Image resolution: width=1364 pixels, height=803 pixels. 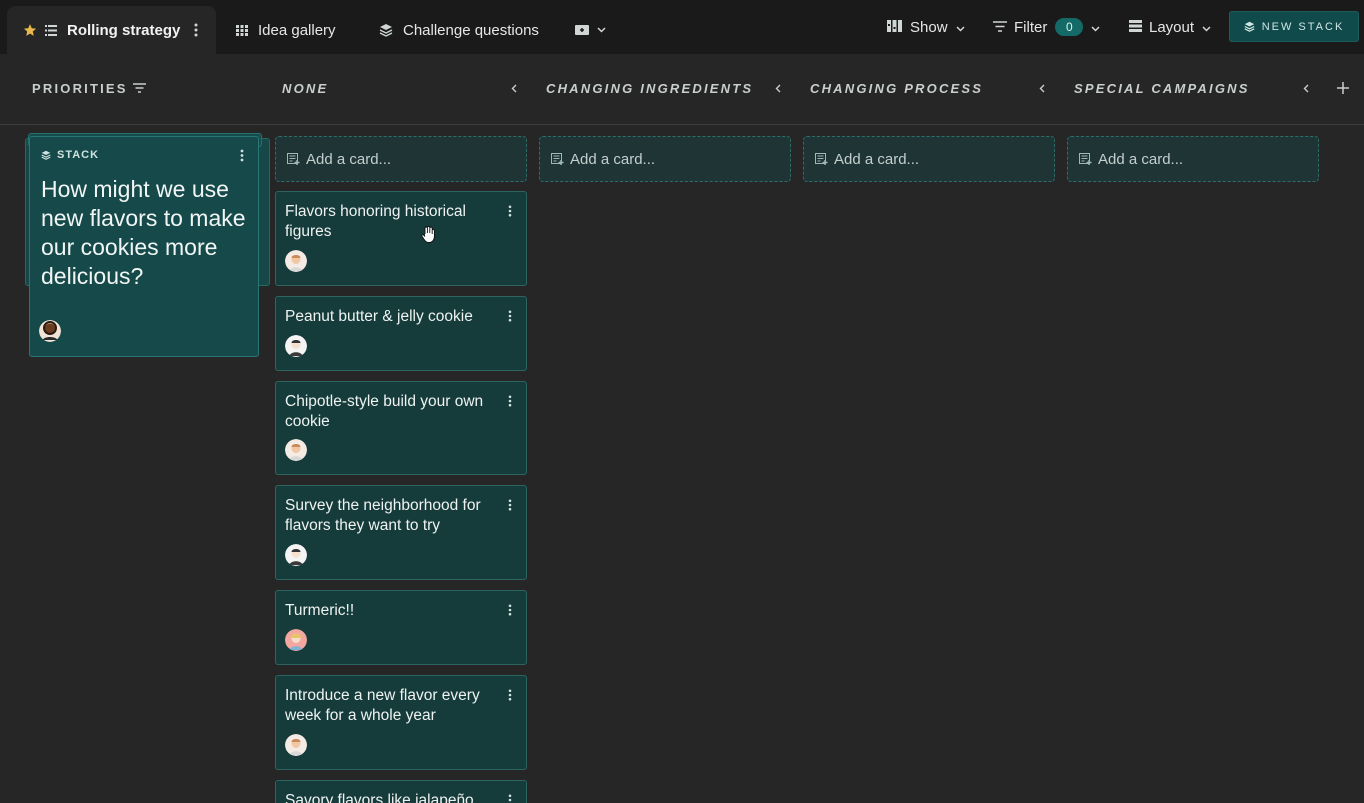 I want to click on new-stack-label: NEW STACK, so click(x=1303, y=26).